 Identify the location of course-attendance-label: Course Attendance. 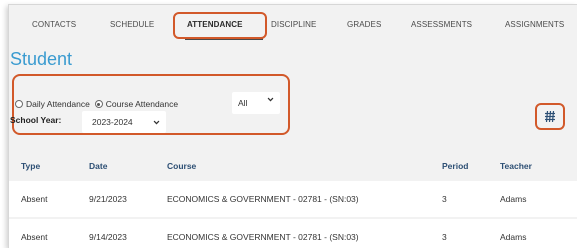
(142, 104).